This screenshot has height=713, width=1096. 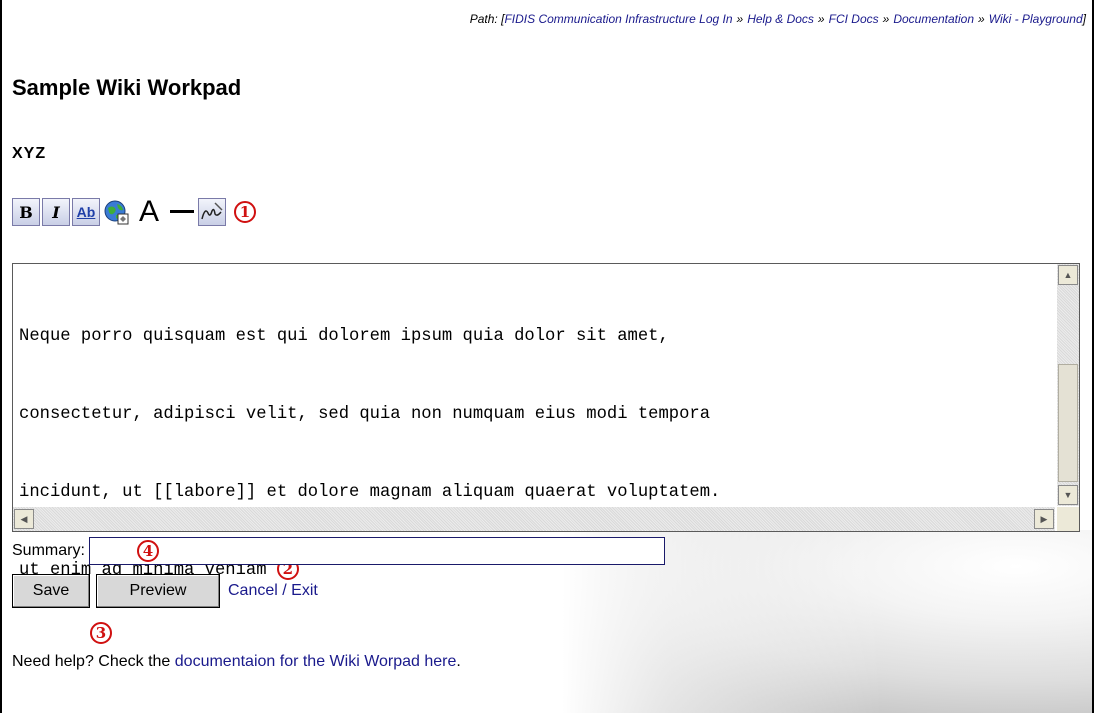 I want to click on bold-icon: B, so click(x=26, y=212).